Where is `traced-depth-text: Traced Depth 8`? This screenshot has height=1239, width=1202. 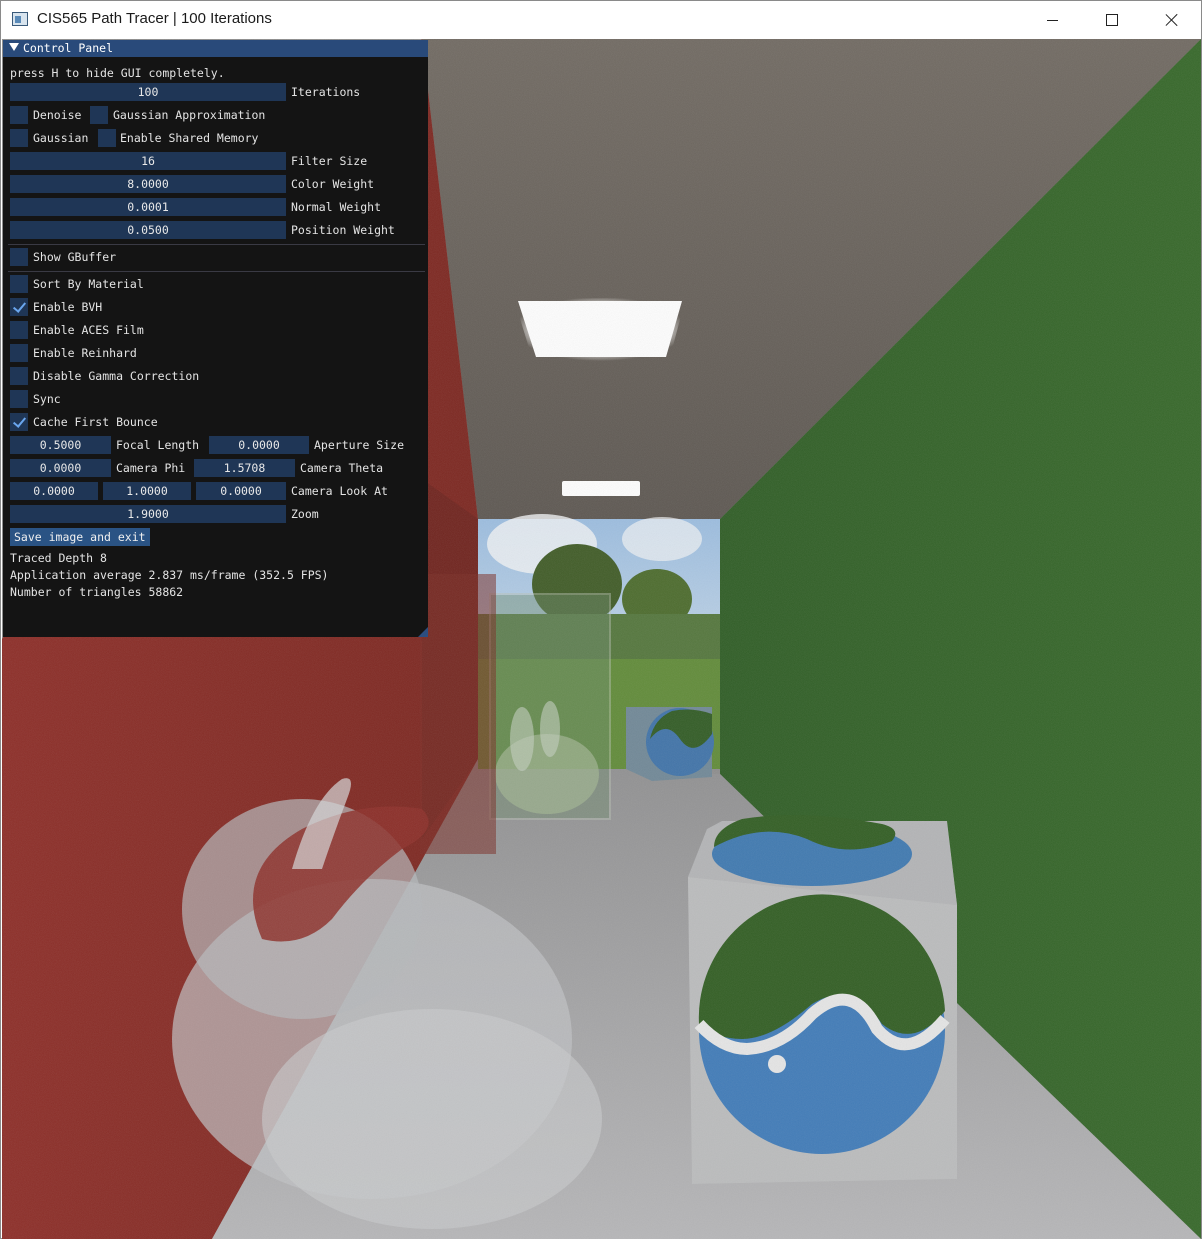
traced-depth-text: Traced Depth 8 is located at coordinates (58, 558).